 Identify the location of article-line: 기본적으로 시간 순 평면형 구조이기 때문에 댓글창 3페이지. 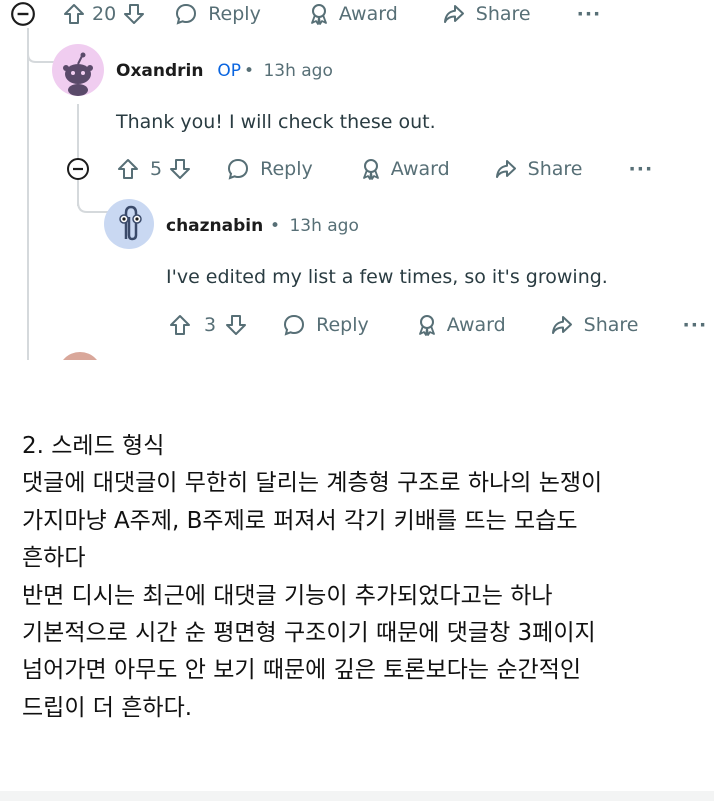
(309, 633).